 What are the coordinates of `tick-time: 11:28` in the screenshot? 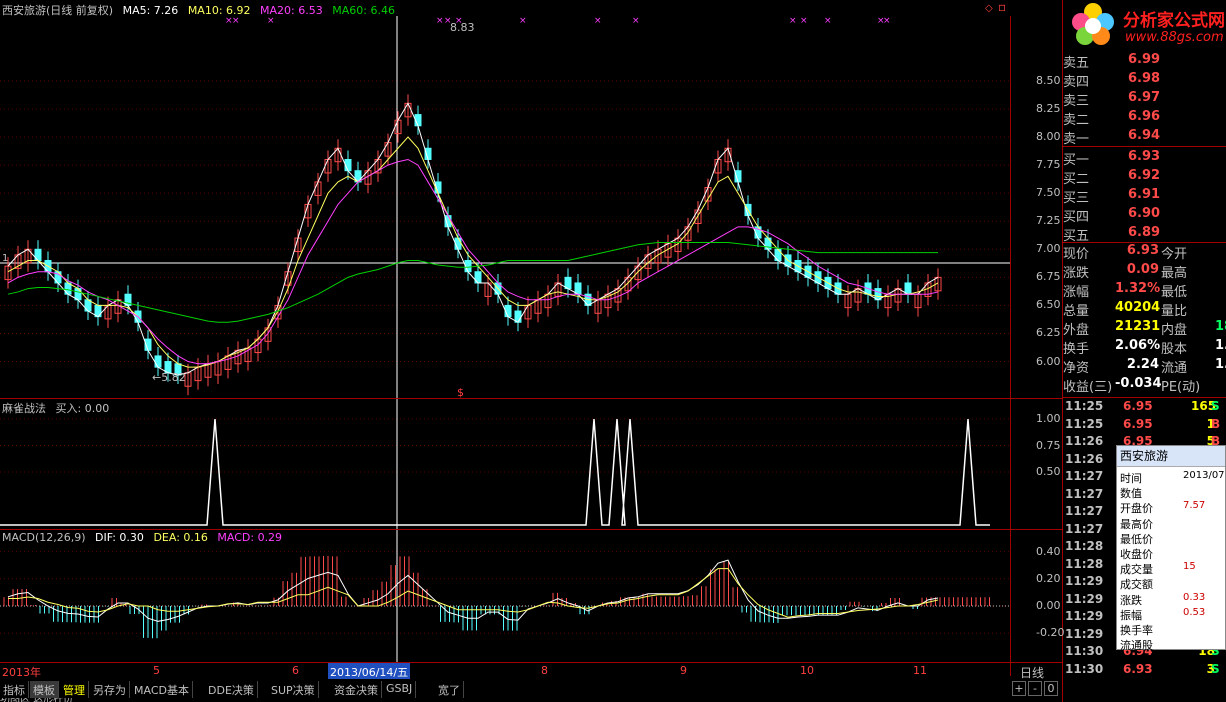 It's located at (1084, 546).